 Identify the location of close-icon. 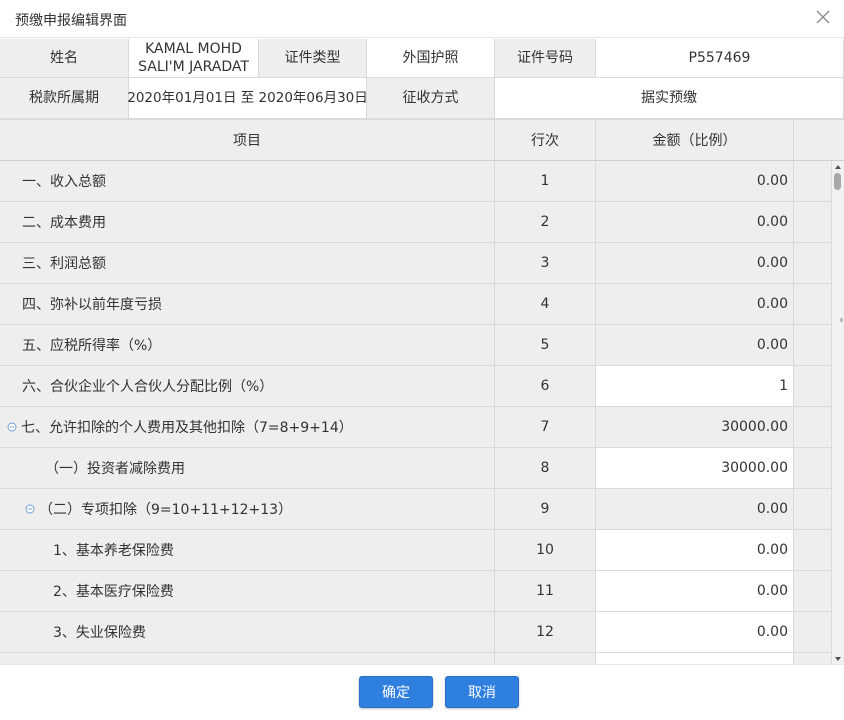
(823, 17).